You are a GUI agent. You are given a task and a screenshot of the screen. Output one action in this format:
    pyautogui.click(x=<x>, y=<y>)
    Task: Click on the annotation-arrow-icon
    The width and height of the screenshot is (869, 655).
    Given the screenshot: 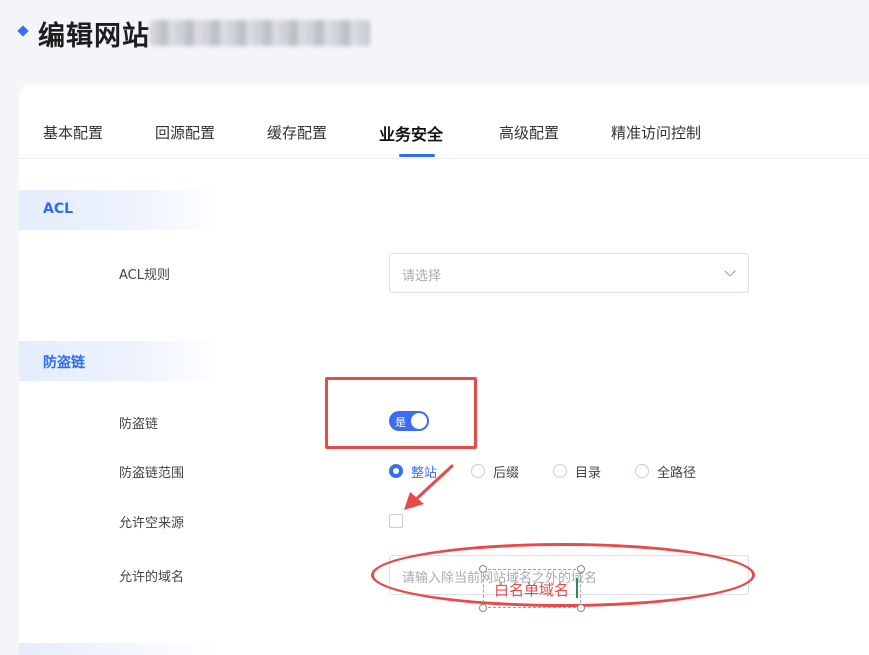 What is the action you would take?
    pyautogui.click(x=429, y=487)
    